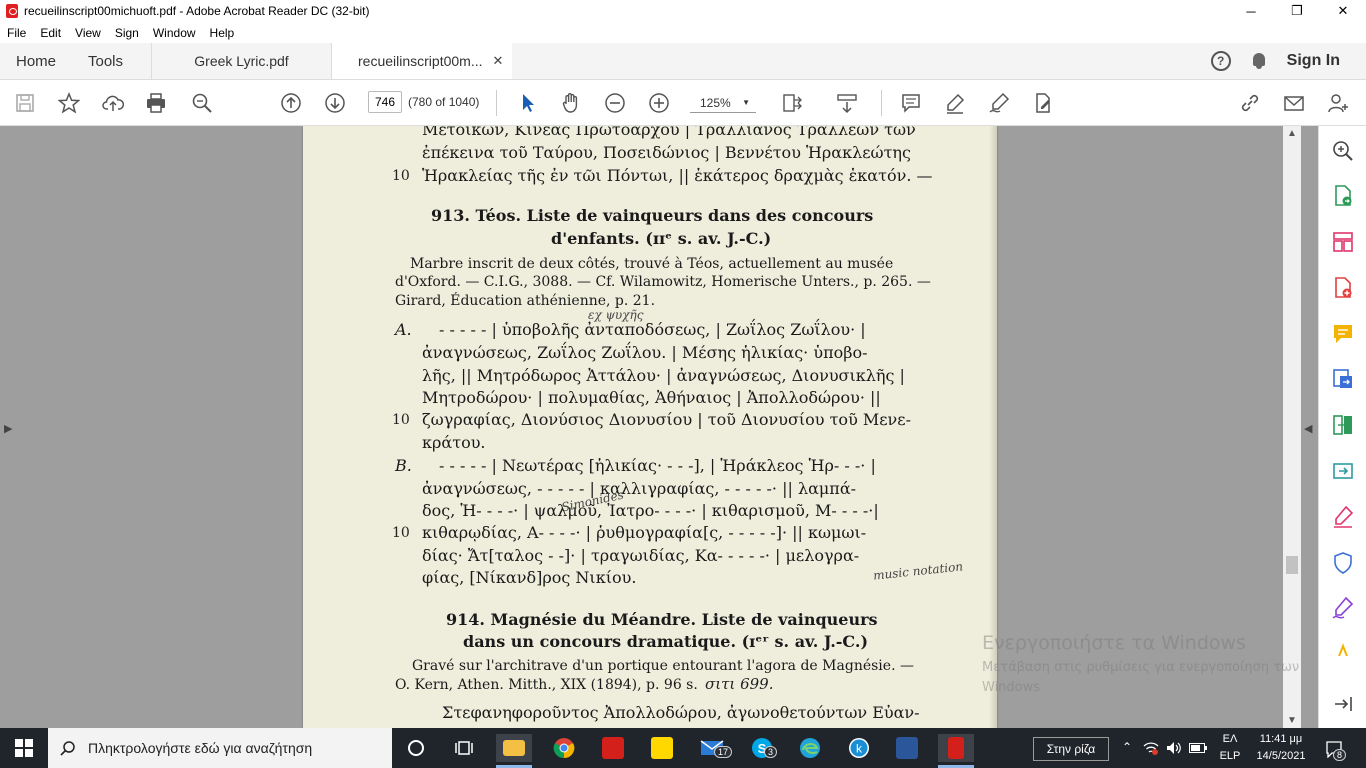 The height and width of the screenshot is (768, 1366). Describe the element at coordinates (1230, 739) in the screenshot. I see `language-indicator: ΕΛ` at that location.